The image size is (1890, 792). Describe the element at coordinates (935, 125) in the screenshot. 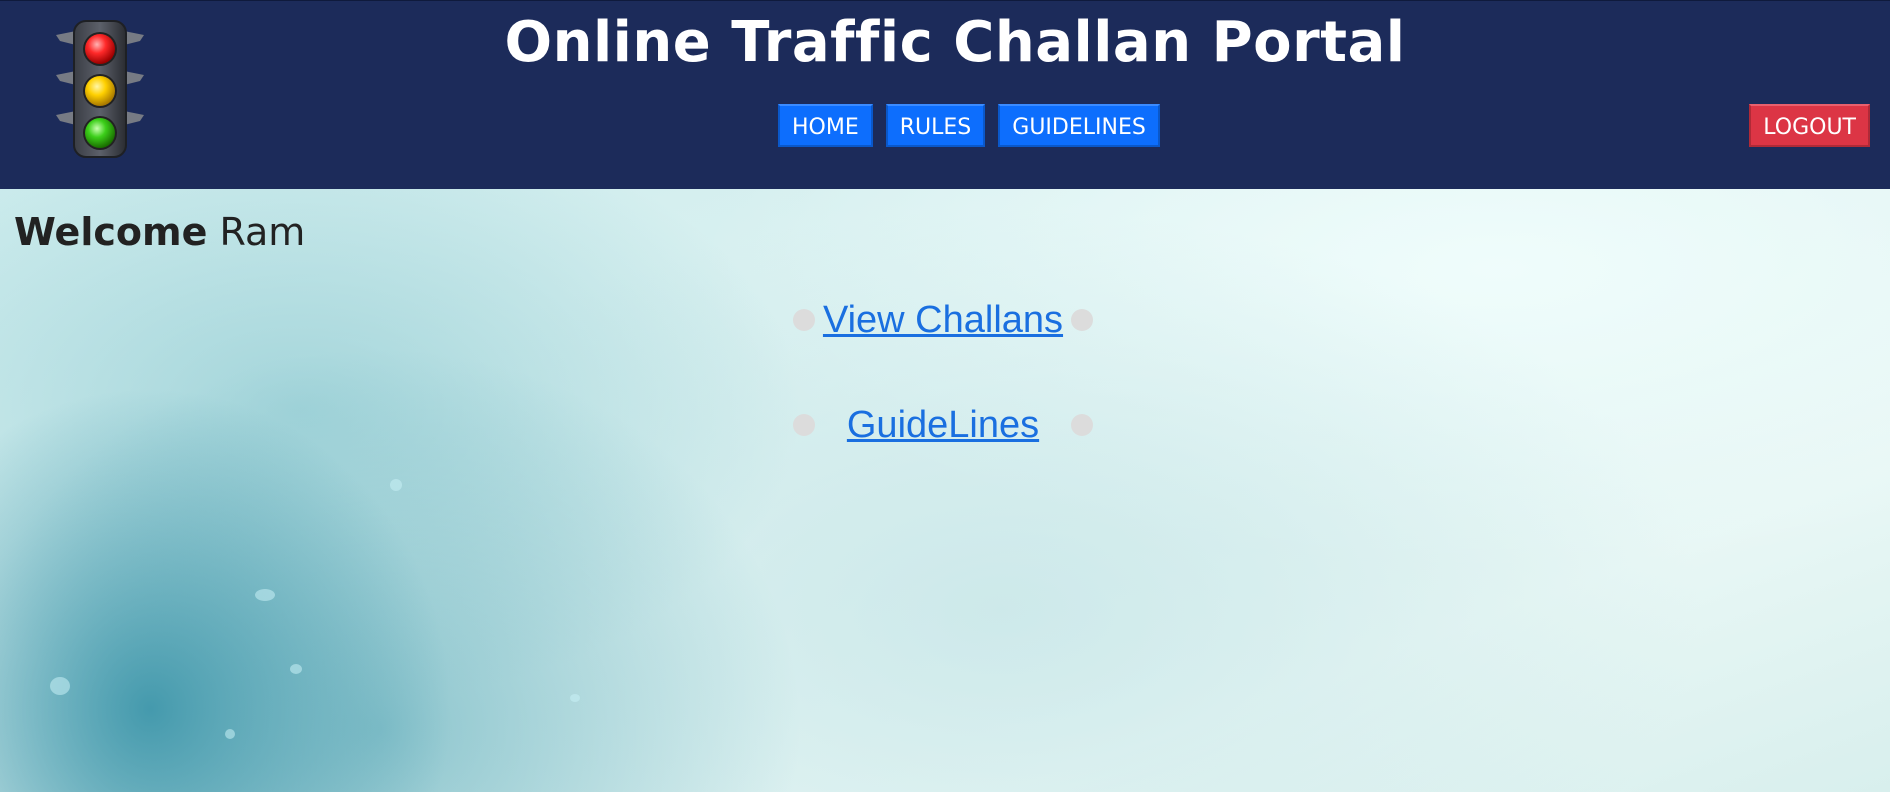

I see `nav-rules-button: RULES` at that location.